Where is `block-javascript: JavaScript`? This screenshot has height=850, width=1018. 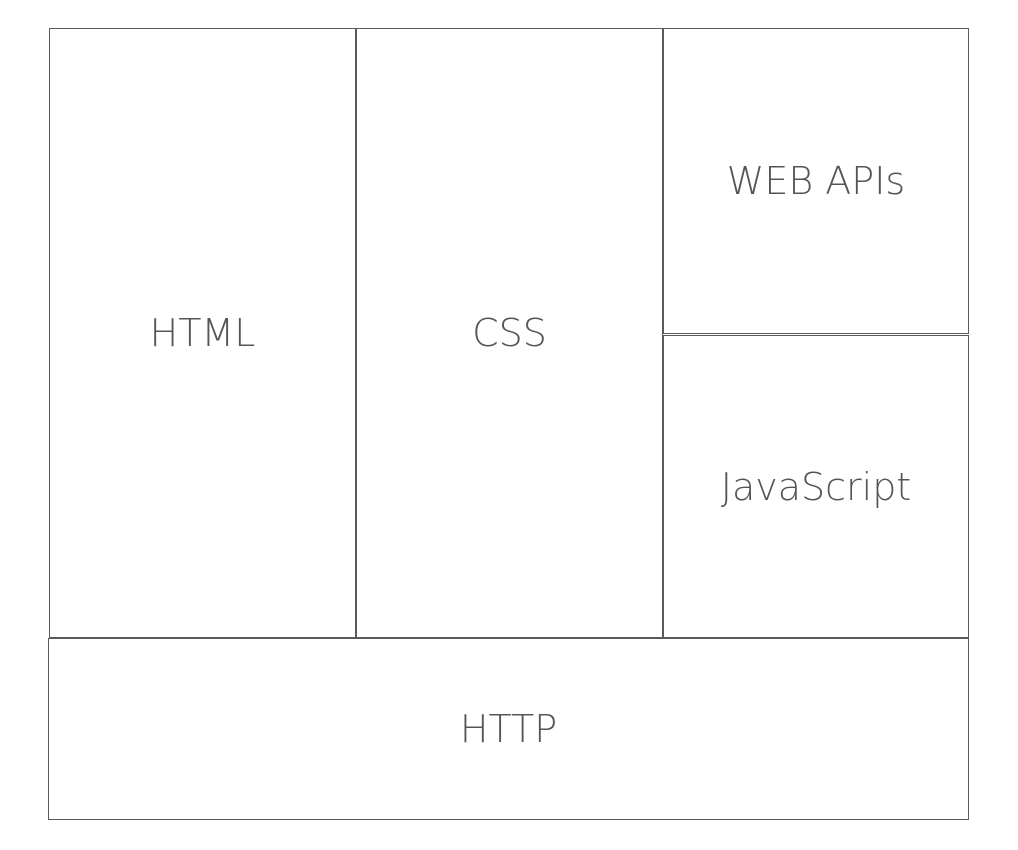 block-javascript: JavaScript is located at coordinates (816, 486).